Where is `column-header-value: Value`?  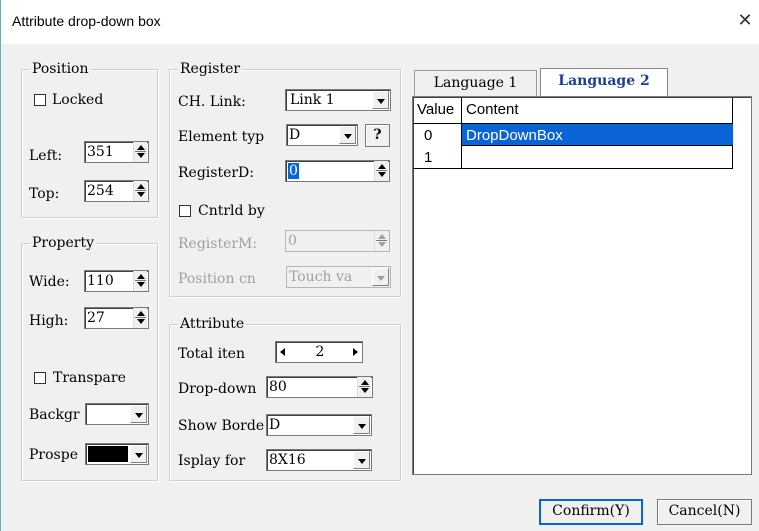
column-header-value: Value is located at coordinates (438, 111).